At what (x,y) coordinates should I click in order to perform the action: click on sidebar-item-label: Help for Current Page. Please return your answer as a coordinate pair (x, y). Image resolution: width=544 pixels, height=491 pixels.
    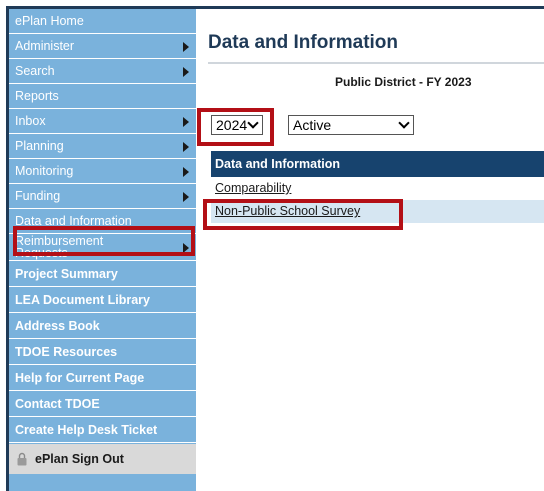
    Looking at the image, I should click on (80, 378).